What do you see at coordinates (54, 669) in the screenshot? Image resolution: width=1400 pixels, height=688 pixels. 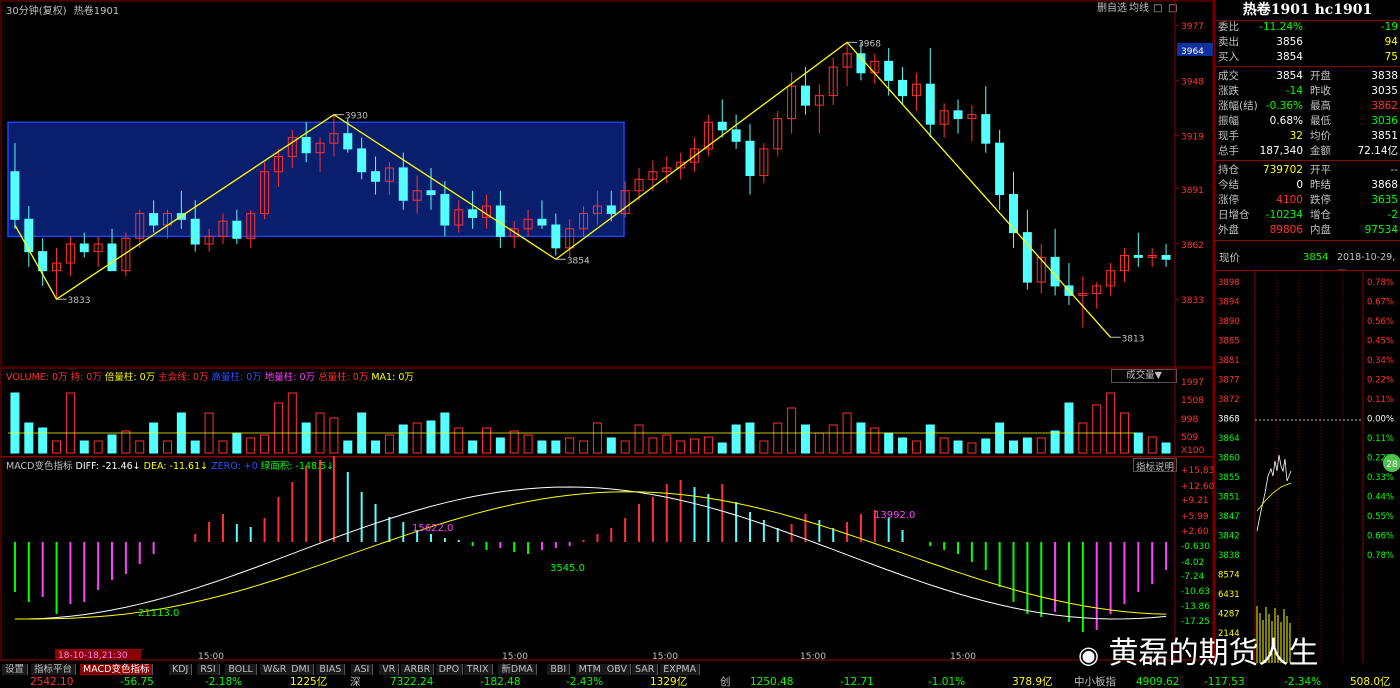 I see `indicator-tab: 指标平台` at bounding box center [54, 669].